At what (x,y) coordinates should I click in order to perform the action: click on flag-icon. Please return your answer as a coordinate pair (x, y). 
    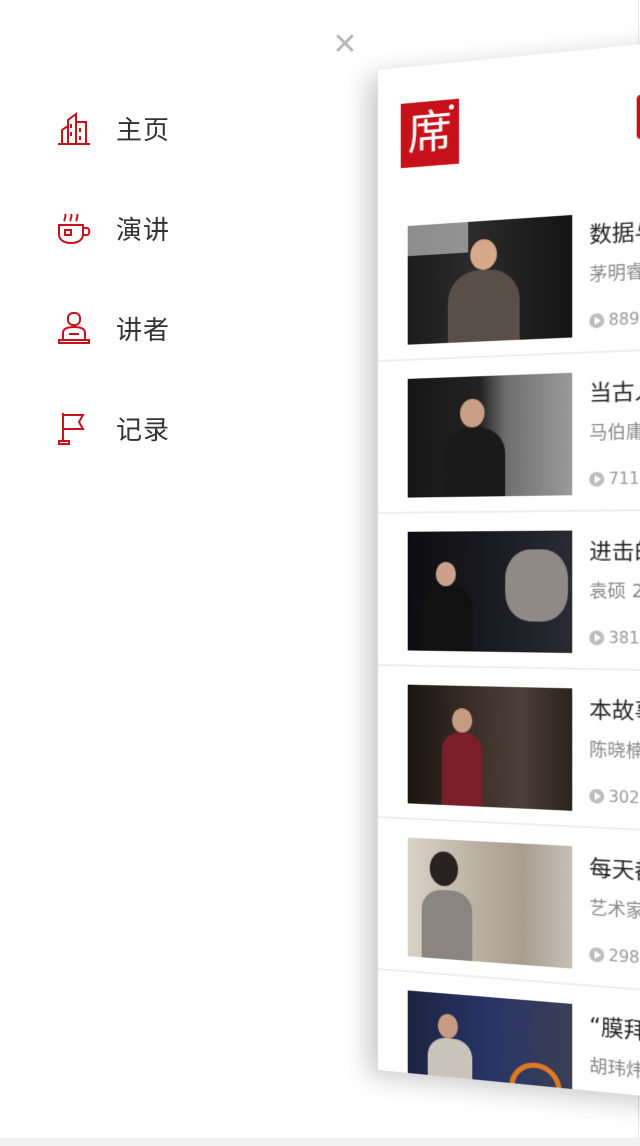
    Looking at the image, I should click on (74, 428).